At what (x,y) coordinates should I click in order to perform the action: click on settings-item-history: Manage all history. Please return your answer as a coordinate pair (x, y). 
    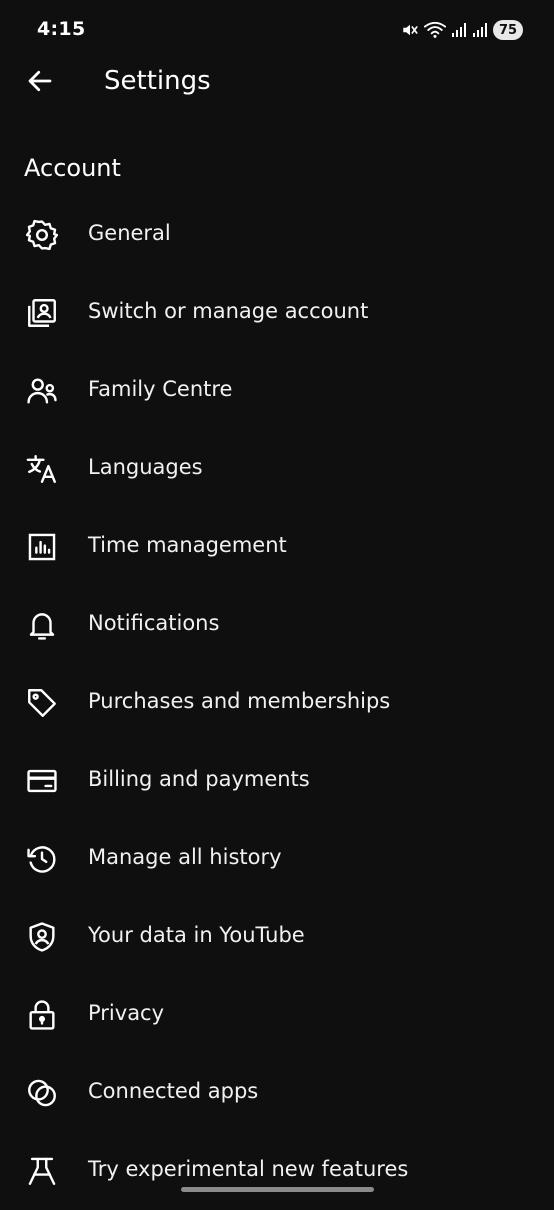
    Looking at the image, I should click on (277, 859).